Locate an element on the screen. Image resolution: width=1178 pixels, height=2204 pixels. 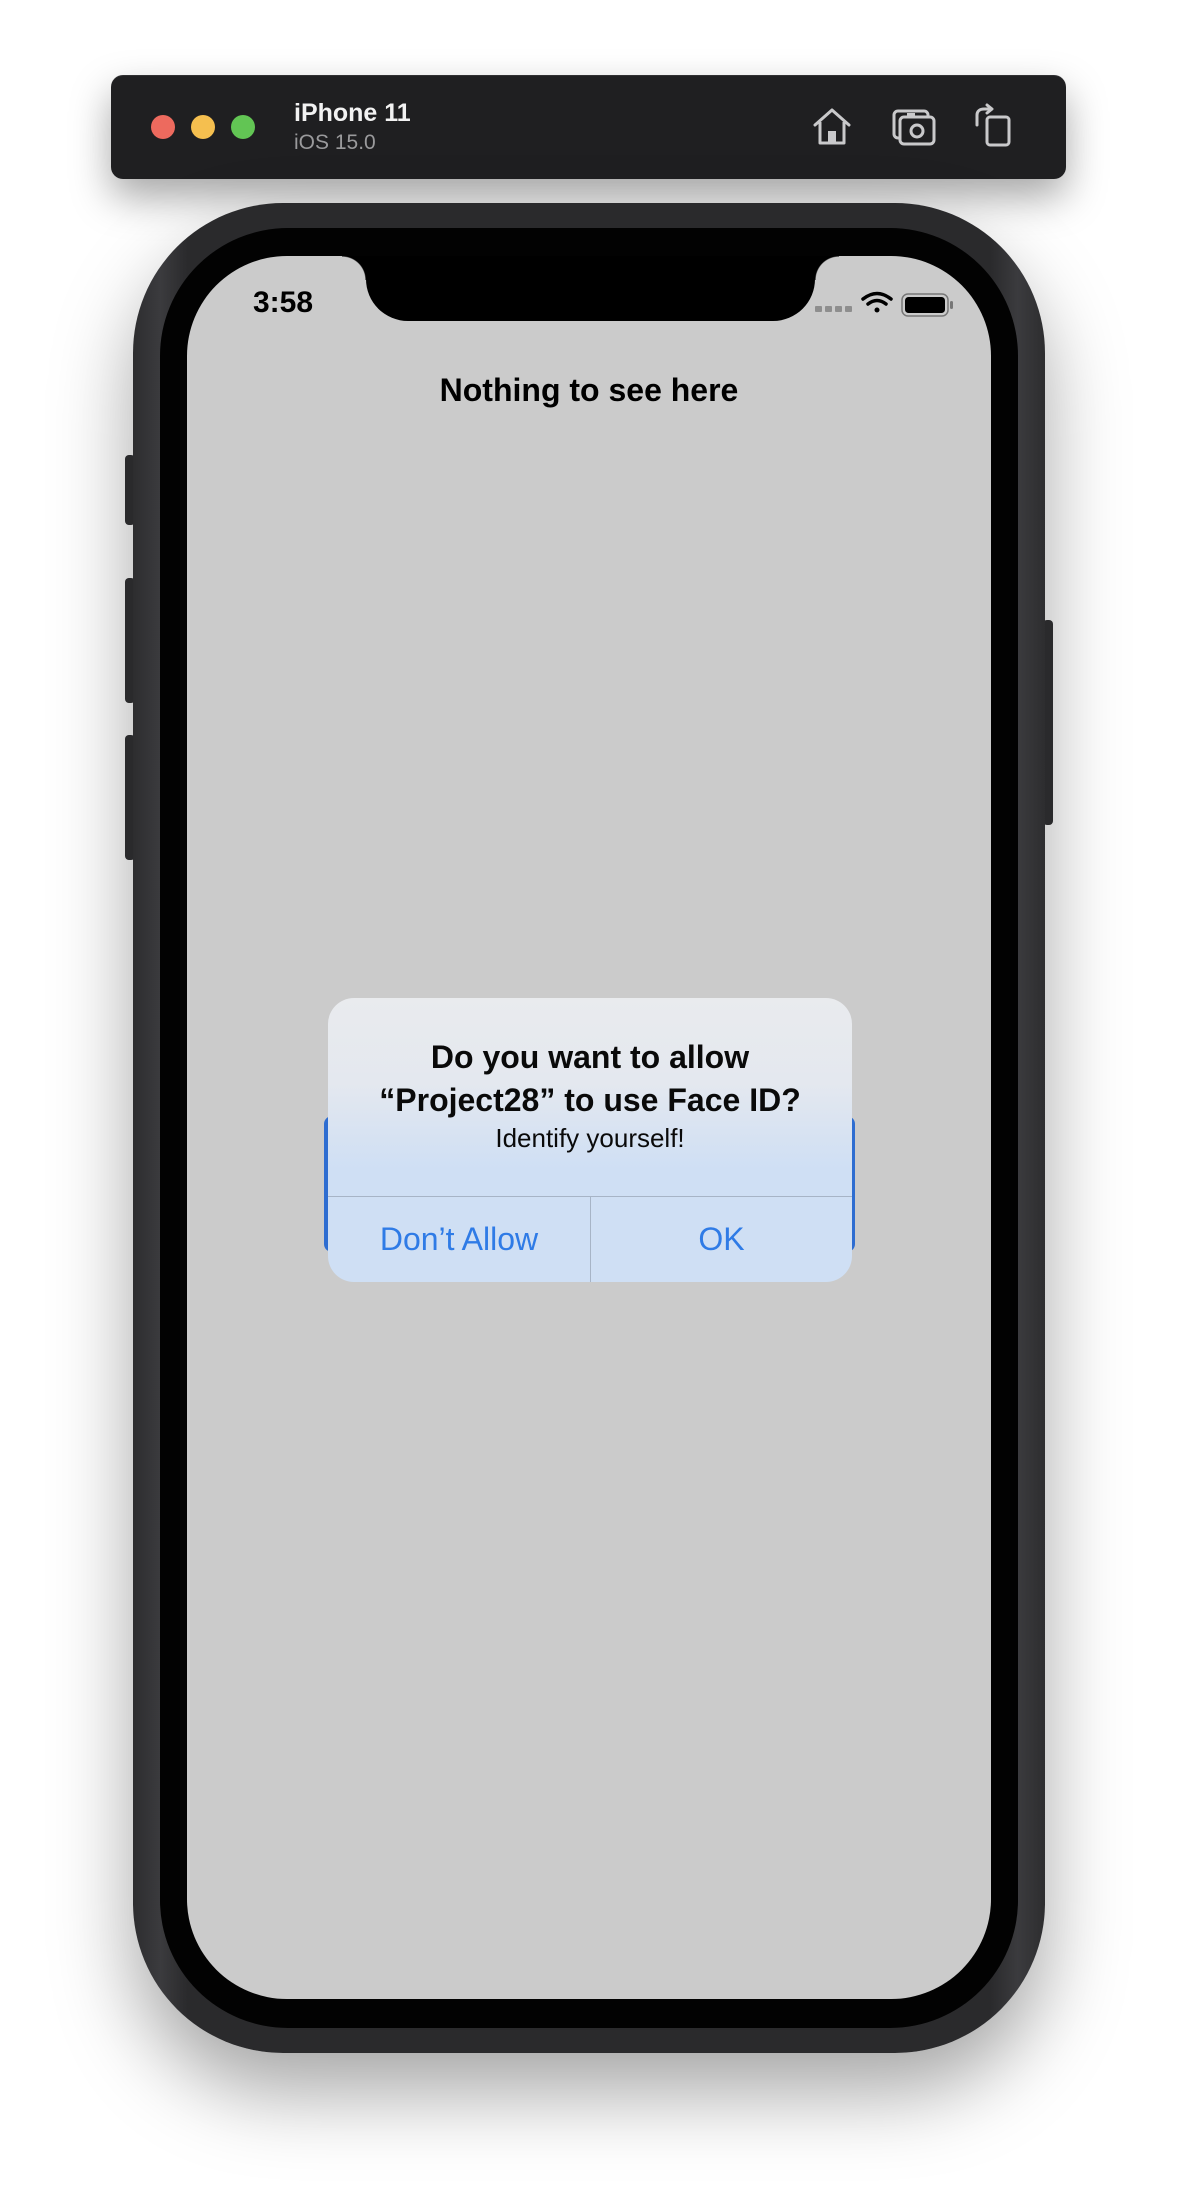
status-time: 3:58 is located at coordinates (283, 302).